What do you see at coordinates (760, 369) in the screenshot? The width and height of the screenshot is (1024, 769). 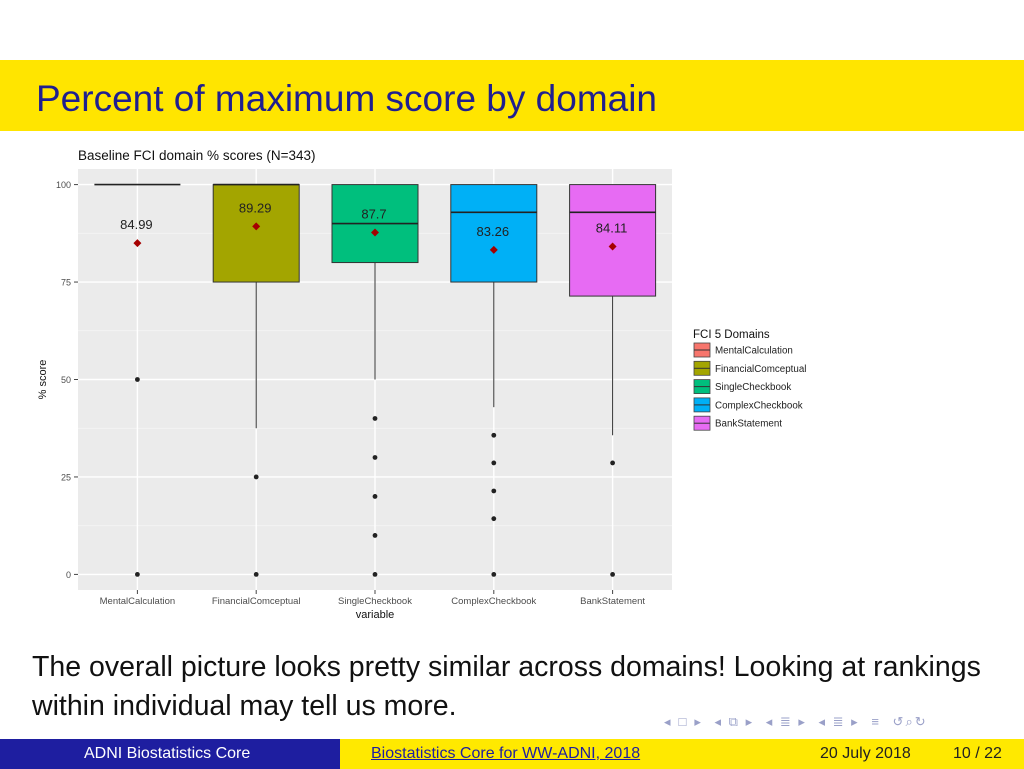 I see `legend-label: FinancialComceptual` at bounding box center [760, 369].